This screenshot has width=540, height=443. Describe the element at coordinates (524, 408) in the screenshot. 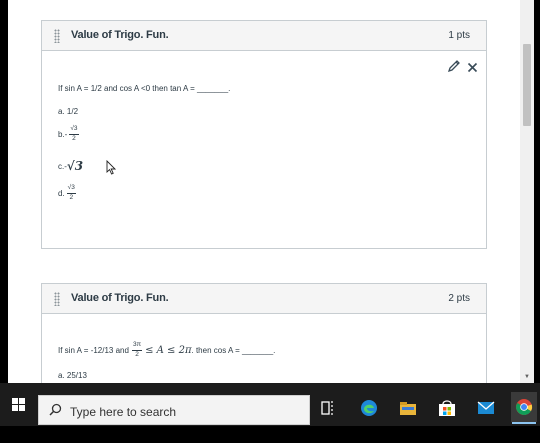

I see `chrome-icon` at that location.